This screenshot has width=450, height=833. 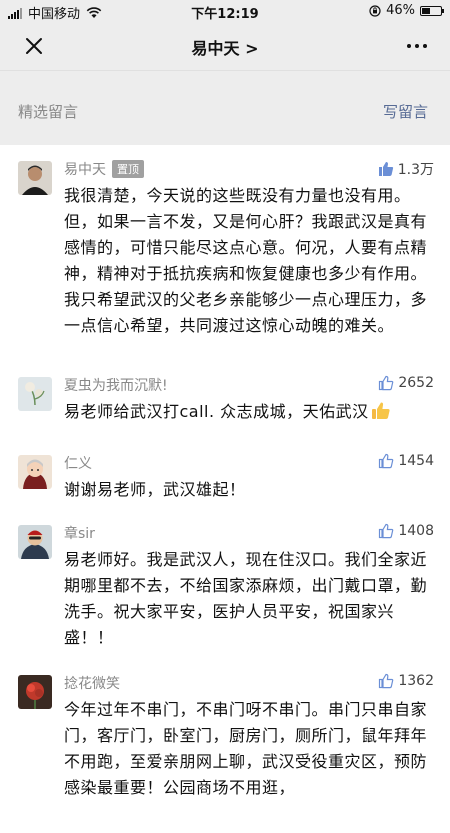 What do you see at coordinates (400, 10) in the screenshot?
I see `battery-percent: 46%` at bounding box center [400, 10].